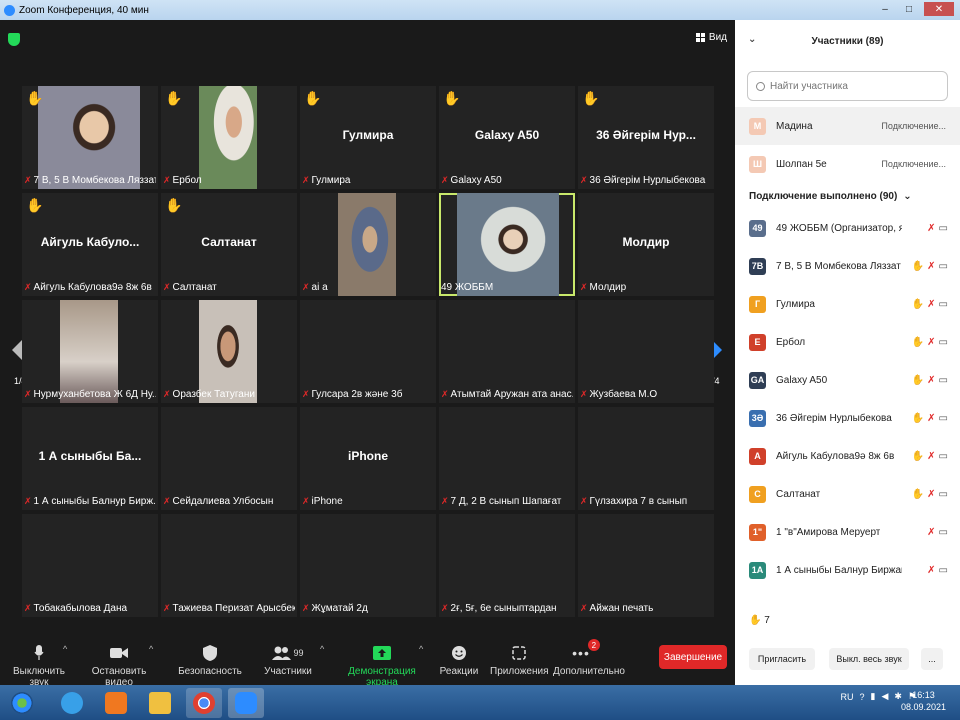  I want to click on network-icon: ▮, so click(873, 696).